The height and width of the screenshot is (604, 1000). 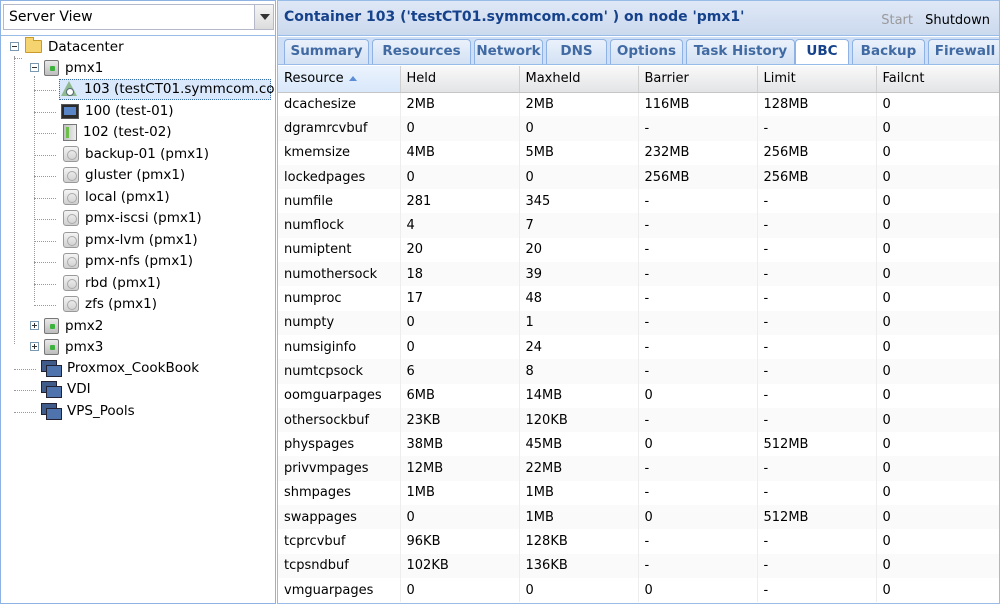 What do you see at coordinates (75, 347) in the screenshot?
I see `tree-node-pmx3: pmx3` at bounding box center [75, 347].